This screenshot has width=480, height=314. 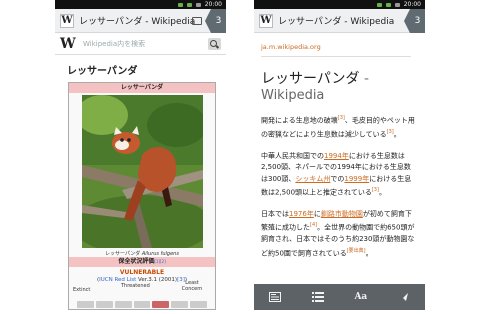 I want to click on bookmark-icon, so click(x=197, y=21).